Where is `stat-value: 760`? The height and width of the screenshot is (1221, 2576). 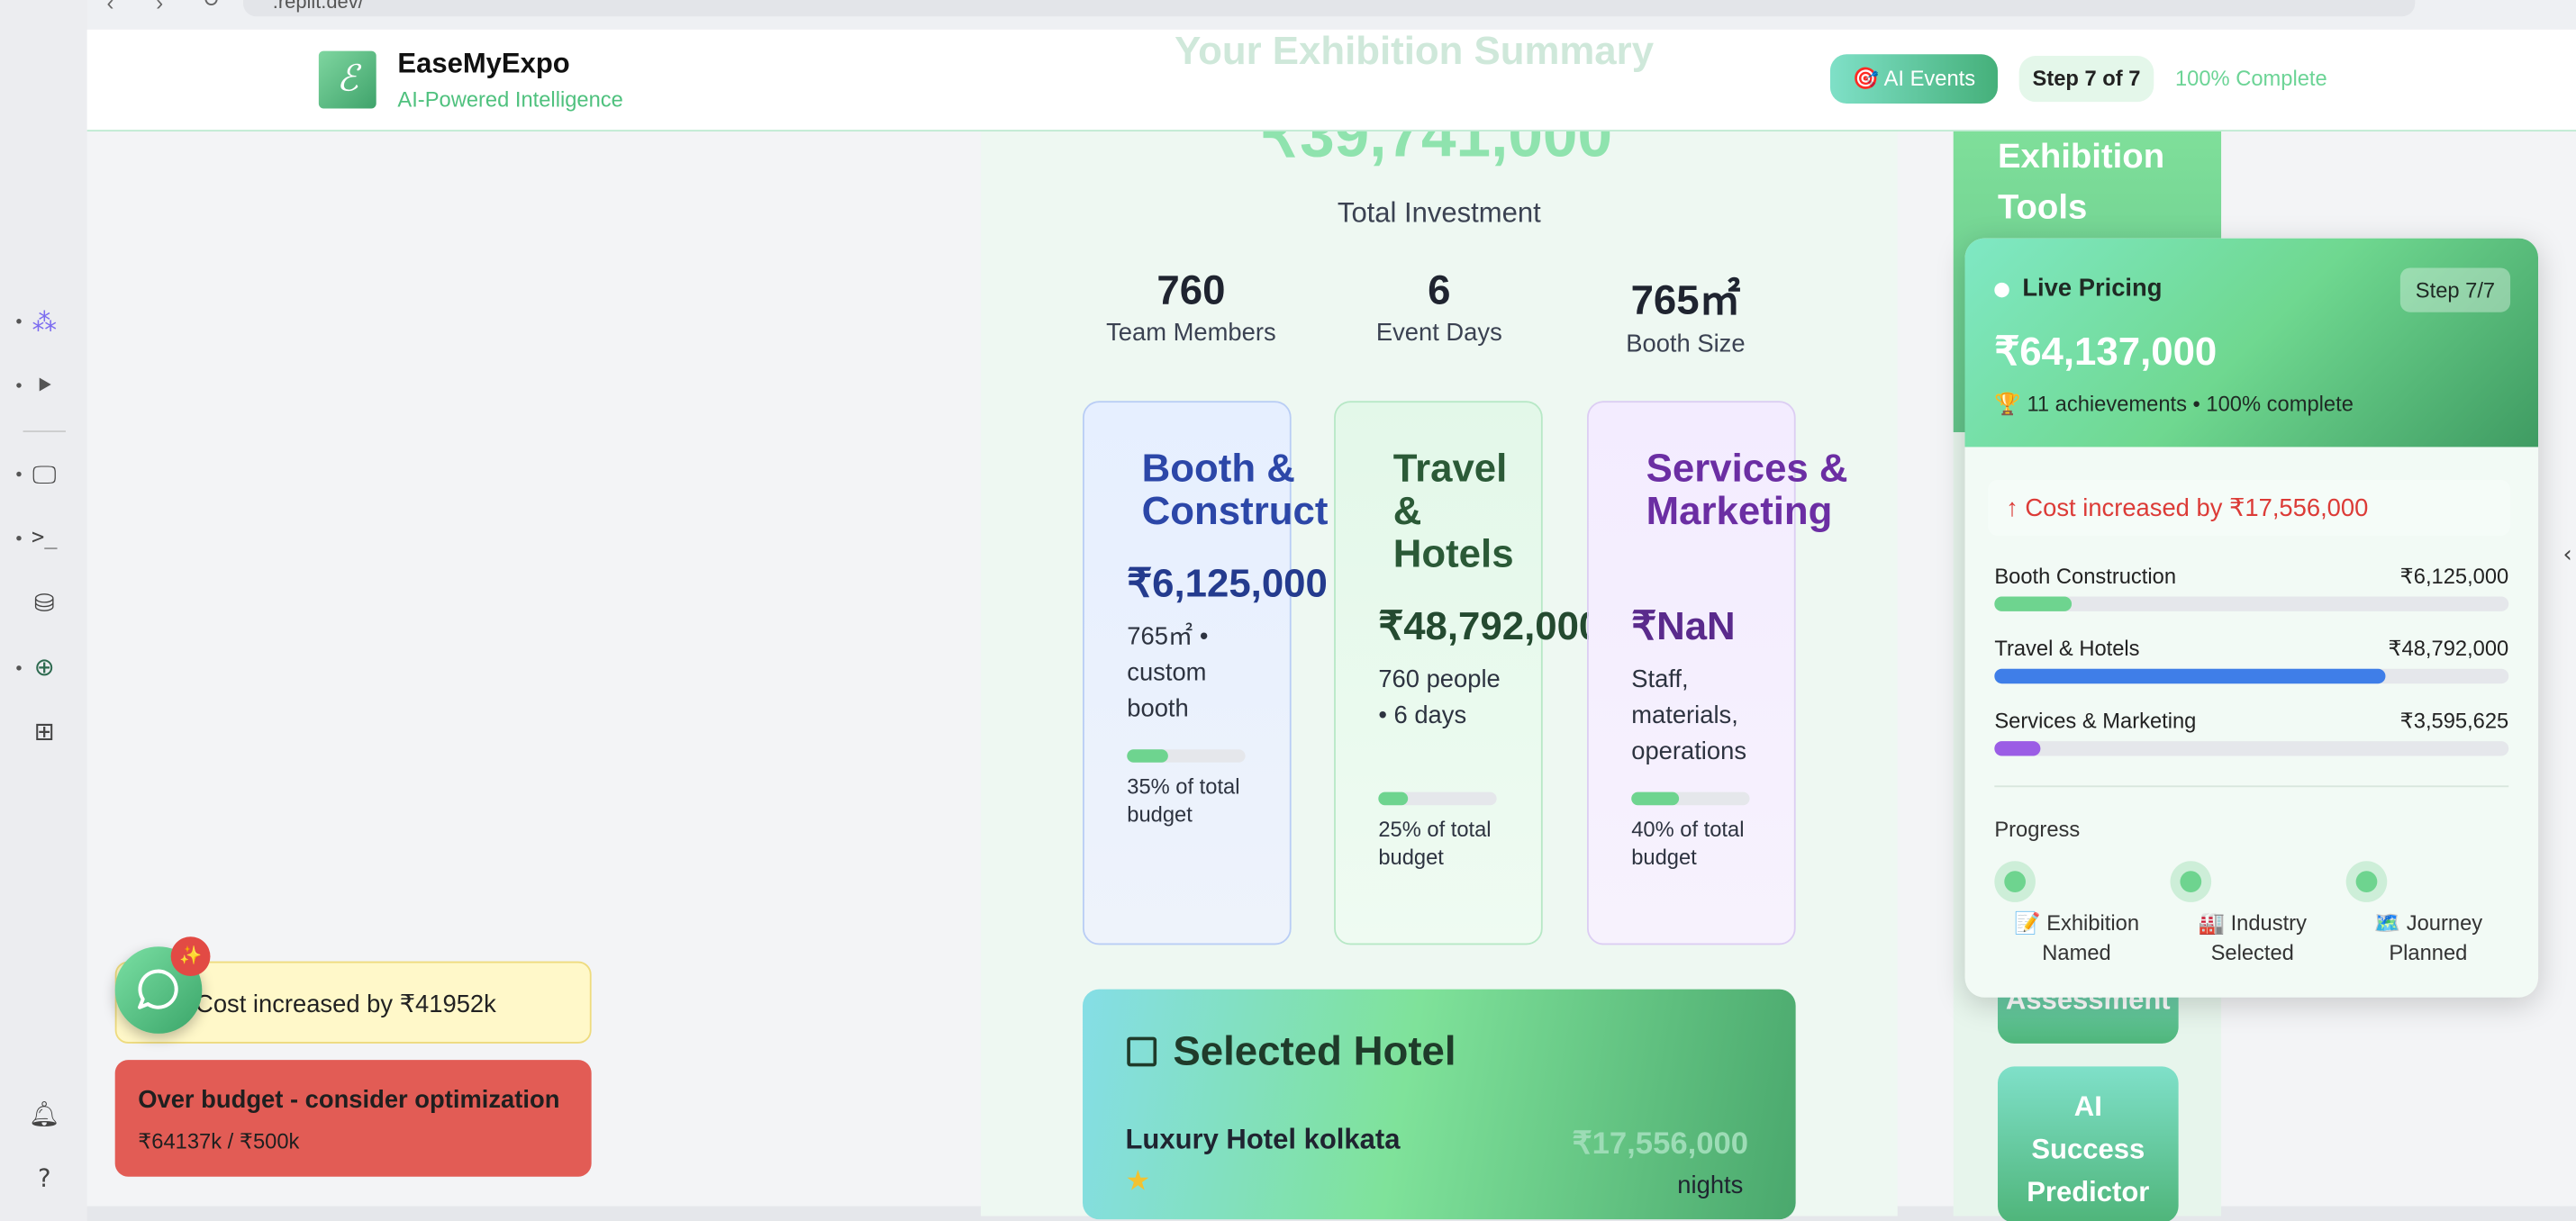
stat-value: 760 is located at coordinates (1191, 290).